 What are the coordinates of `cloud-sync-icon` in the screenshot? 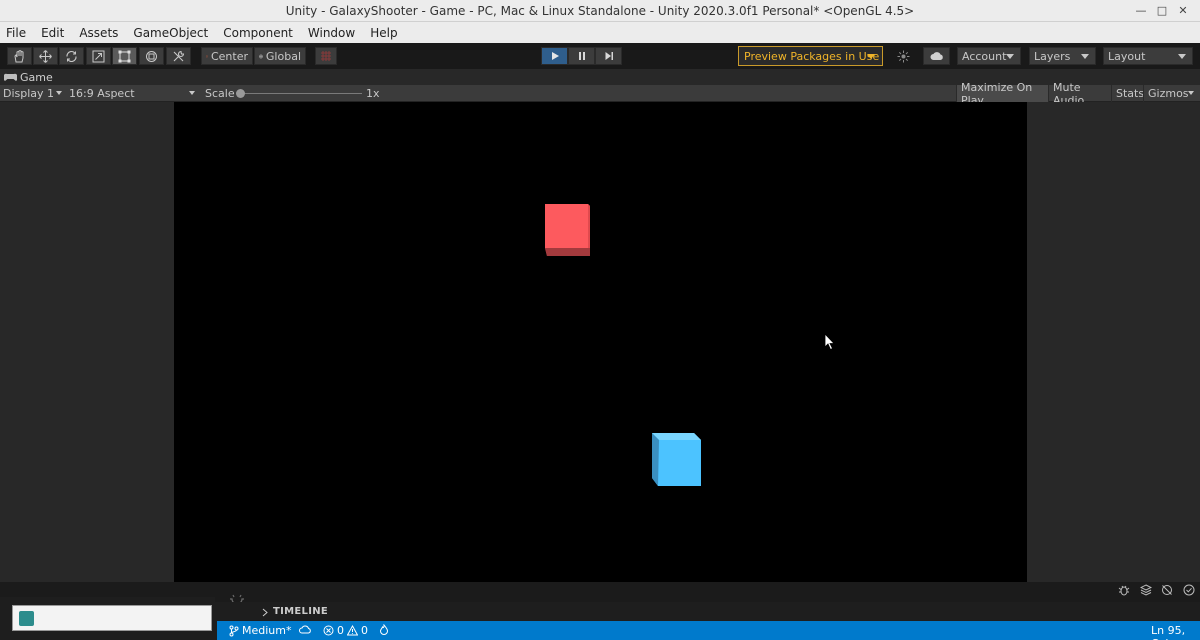 It's located at (305, 629).